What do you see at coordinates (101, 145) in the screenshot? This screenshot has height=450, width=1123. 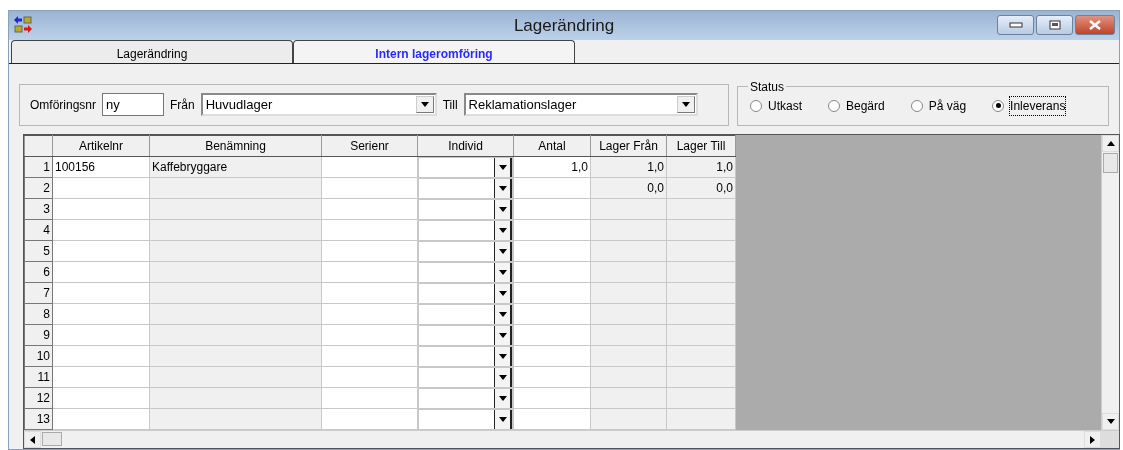 I see `column-header: Artikelnr` at bounding box center [101, 145].